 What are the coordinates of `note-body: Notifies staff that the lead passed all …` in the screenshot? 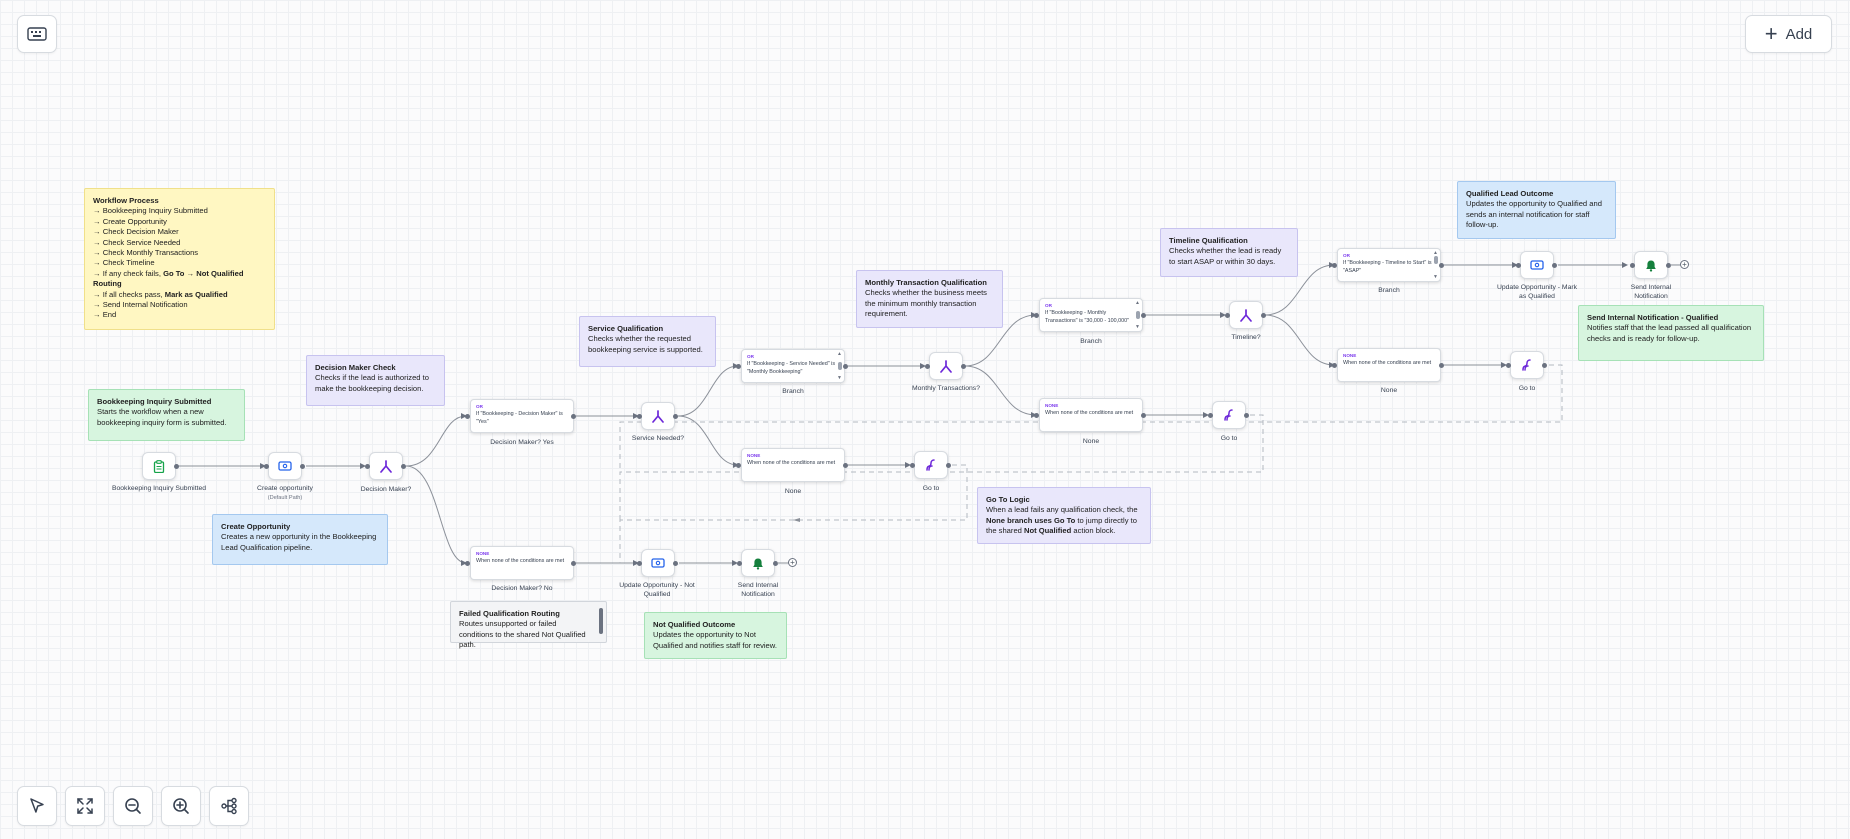 It's located at (1669, 333).